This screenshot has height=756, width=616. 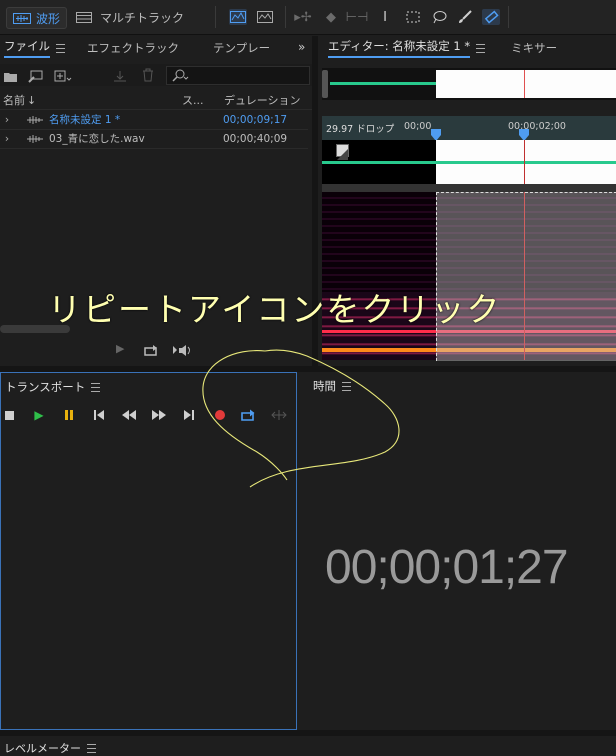 What do you see at coordinates (97, 139) in the screenshot?
I see `file-name: 03_青に恋した.wav` at bounding box center [97, 139].